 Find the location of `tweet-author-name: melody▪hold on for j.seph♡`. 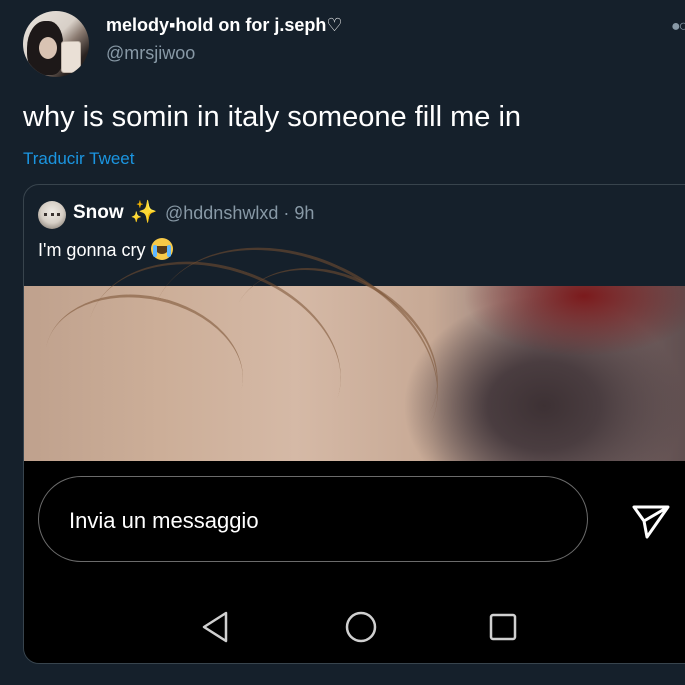

tweet-author-name: melody▪hold on for j.seph♡ is located at coordinates (224, 25).